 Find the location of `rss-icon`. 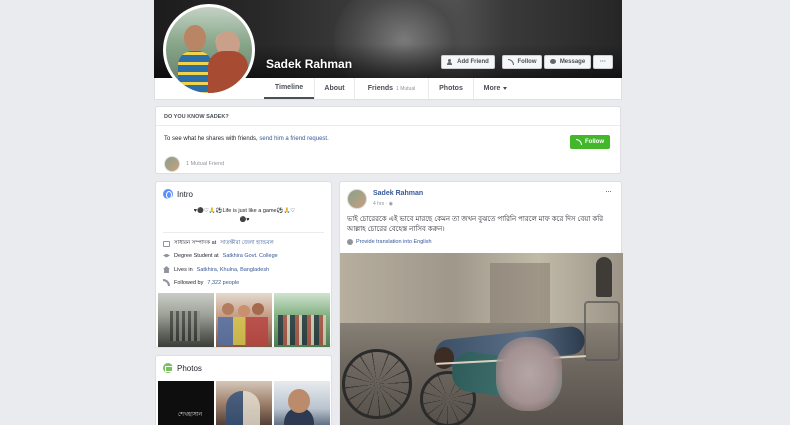

rss-icon is located at coordinates (166, 282).